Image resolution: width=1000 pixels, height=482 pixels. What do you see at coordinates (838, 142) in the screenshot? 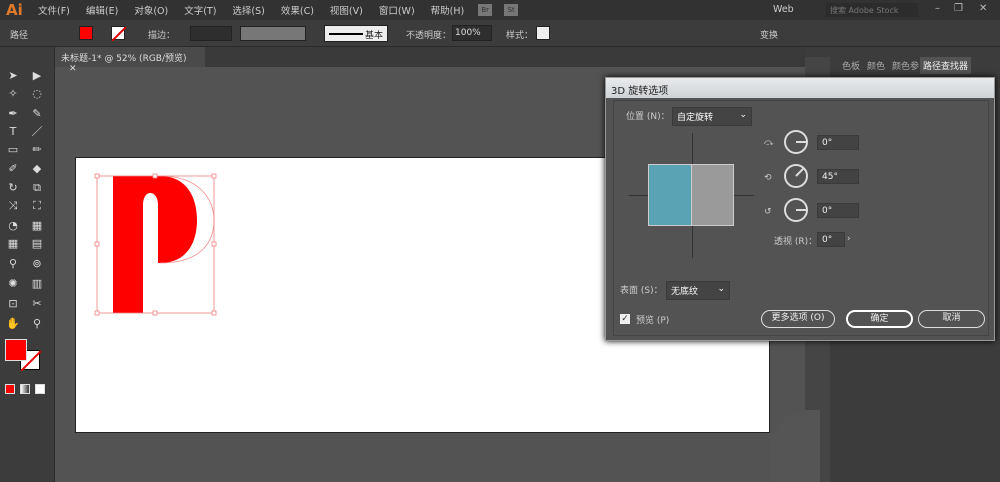
I see `x-angle-input: 0°` at bounding box center [838, 142].